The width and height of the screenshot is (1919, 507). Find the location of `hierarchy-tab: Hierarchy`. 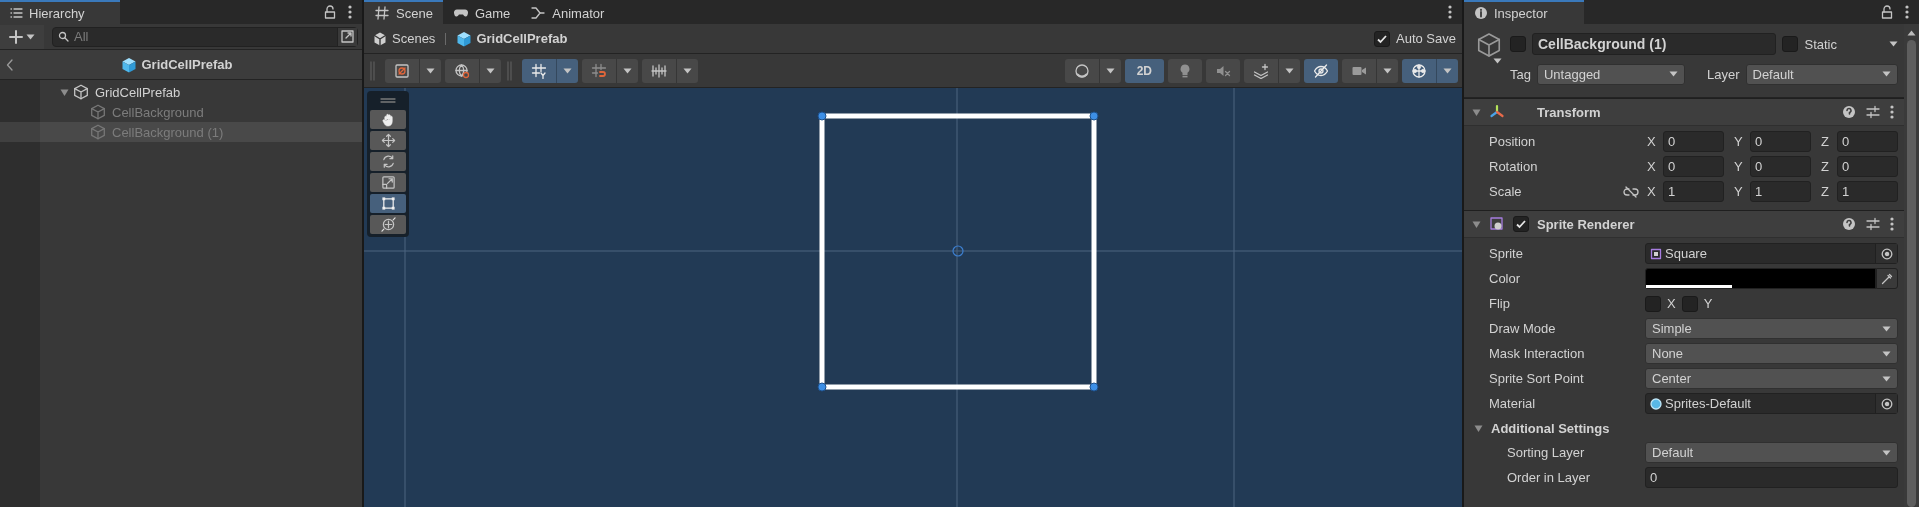

hierarchy-tab: Hierarchy is located at coordinates (60, 12).